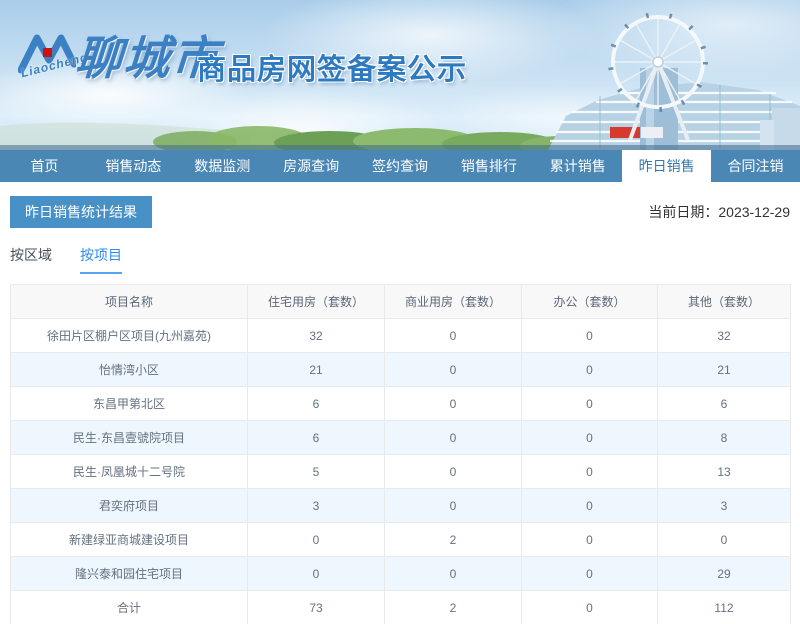  I want to click on column-header: 其他（套数）, so click(724, 301).